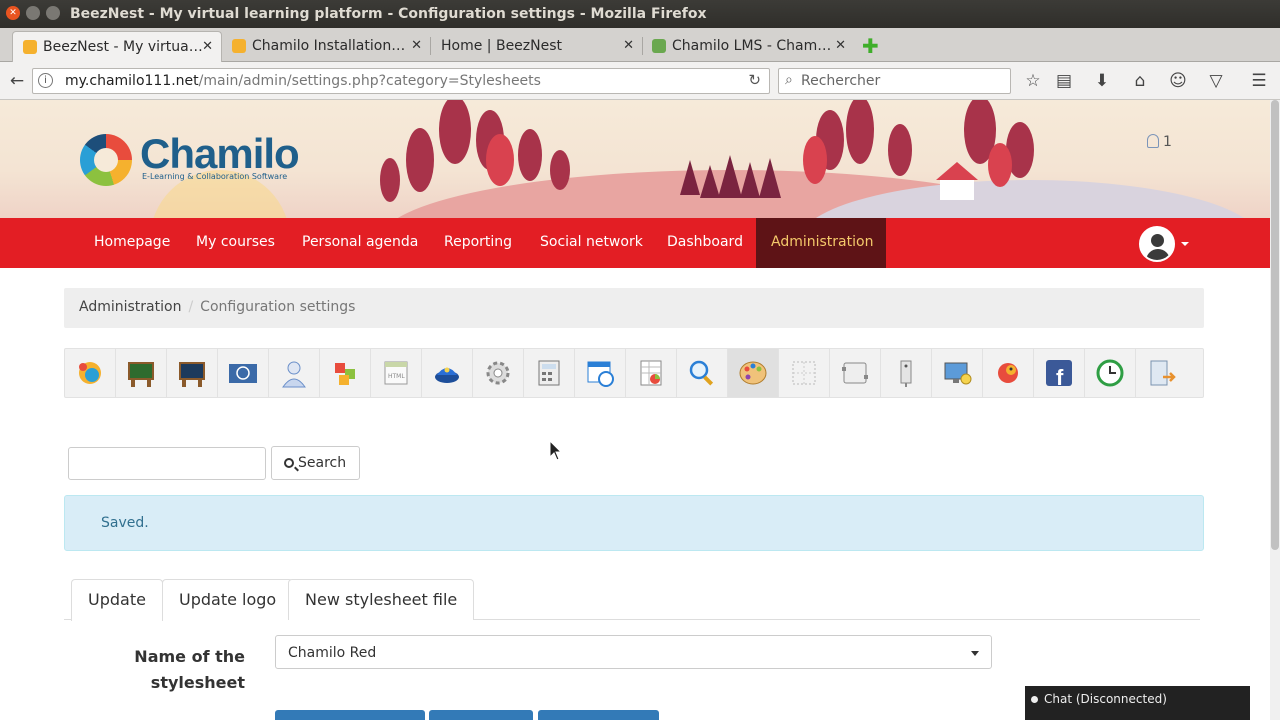 Image resolution: width=1280 pixels, height=720 pixels. What do you see at coordinates (478, 243) in the screenshot?
I see `nav-item-reporting: Reporting` at bounding box center [478, 243].